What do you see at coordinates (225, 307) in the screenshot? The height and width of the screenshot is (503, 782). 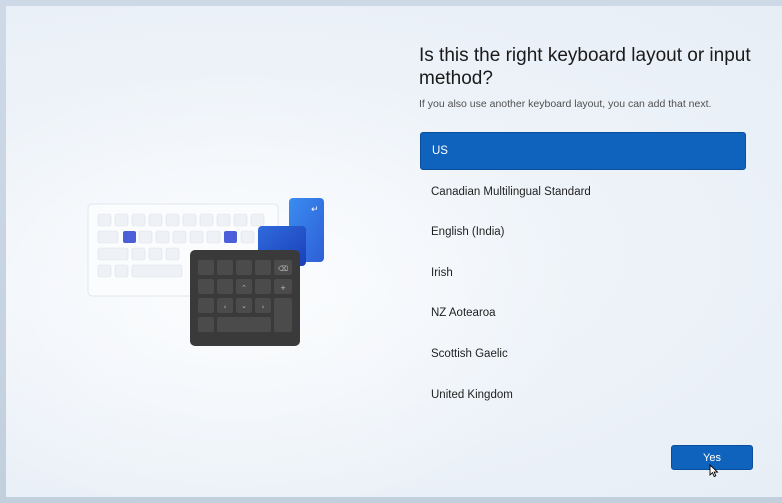 I see `arrow-left-icon: ‹` at bounding box center [225, 307].